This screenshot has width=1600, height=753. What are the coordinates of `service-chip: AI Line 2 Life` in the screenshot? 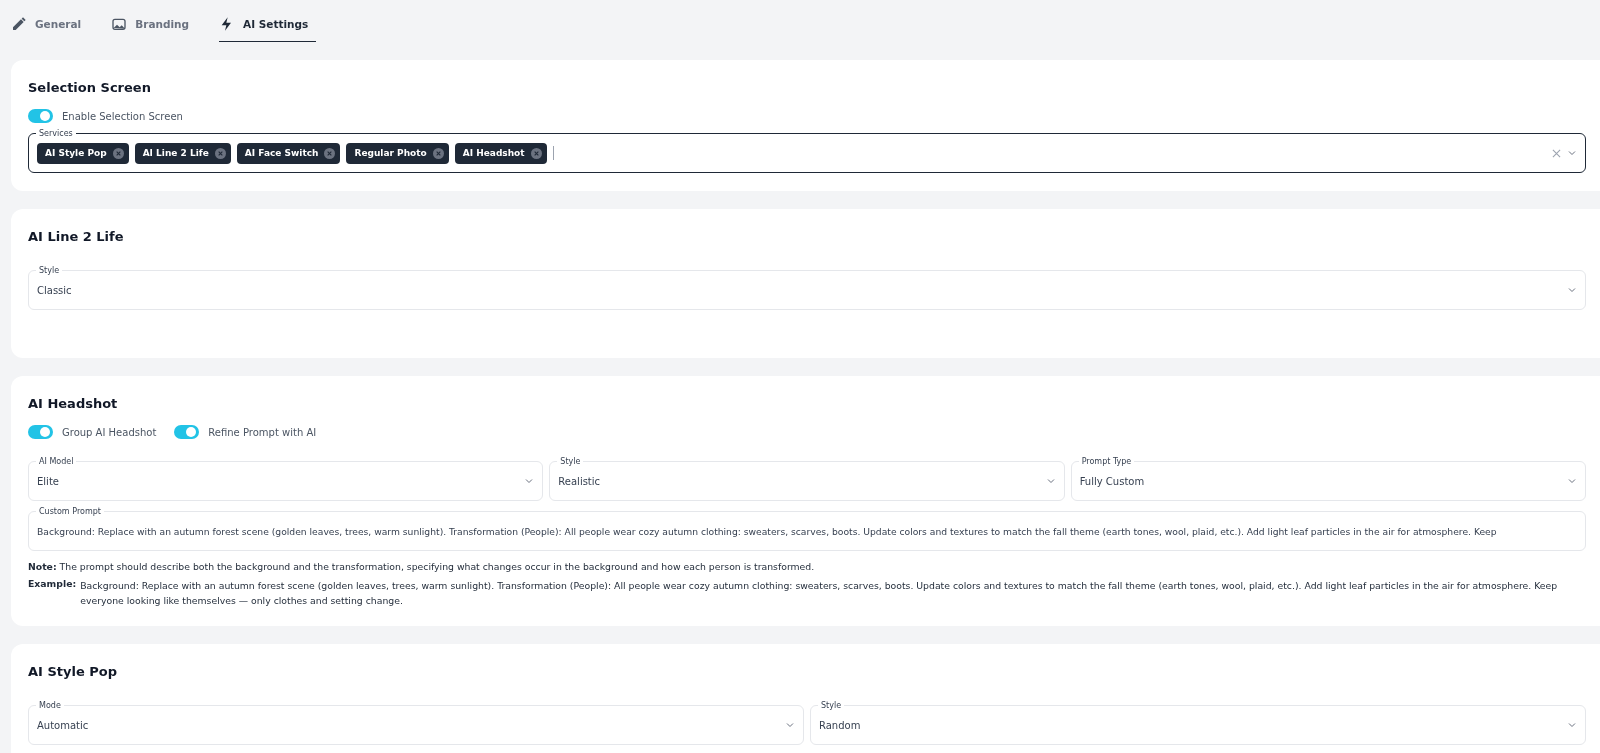 It's located at (182, 153).